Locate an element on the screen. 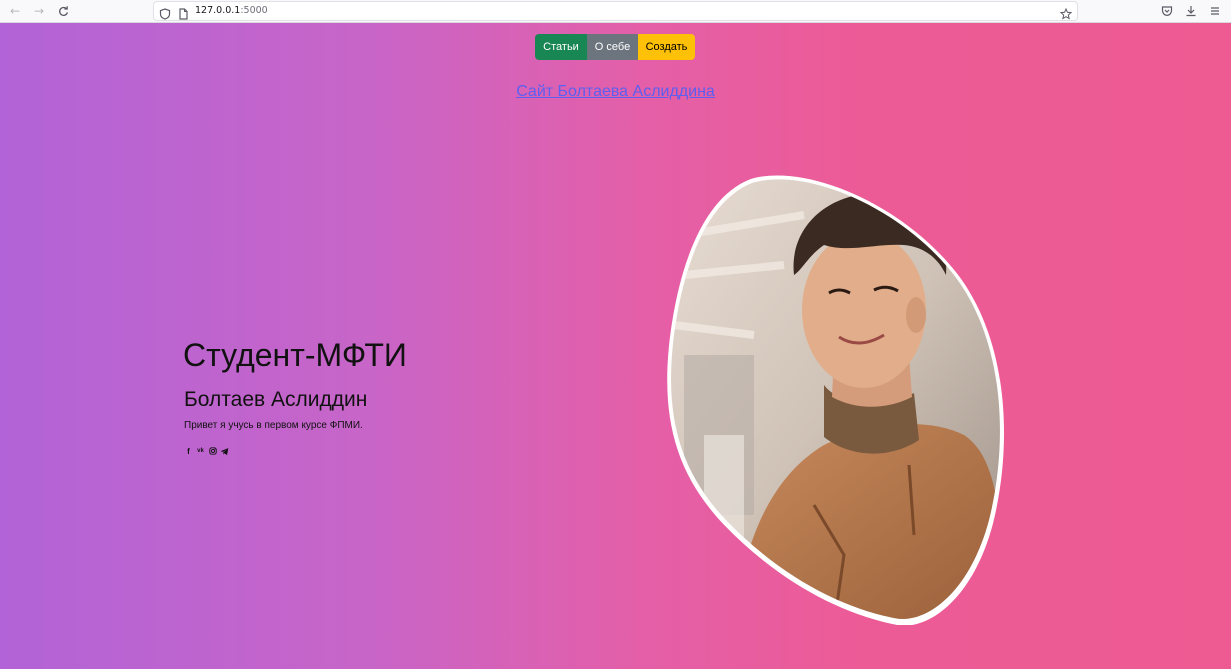 This screenshot has width=1231, height=669. back-arrow-icon: ← is located at coordinates (15, 11).